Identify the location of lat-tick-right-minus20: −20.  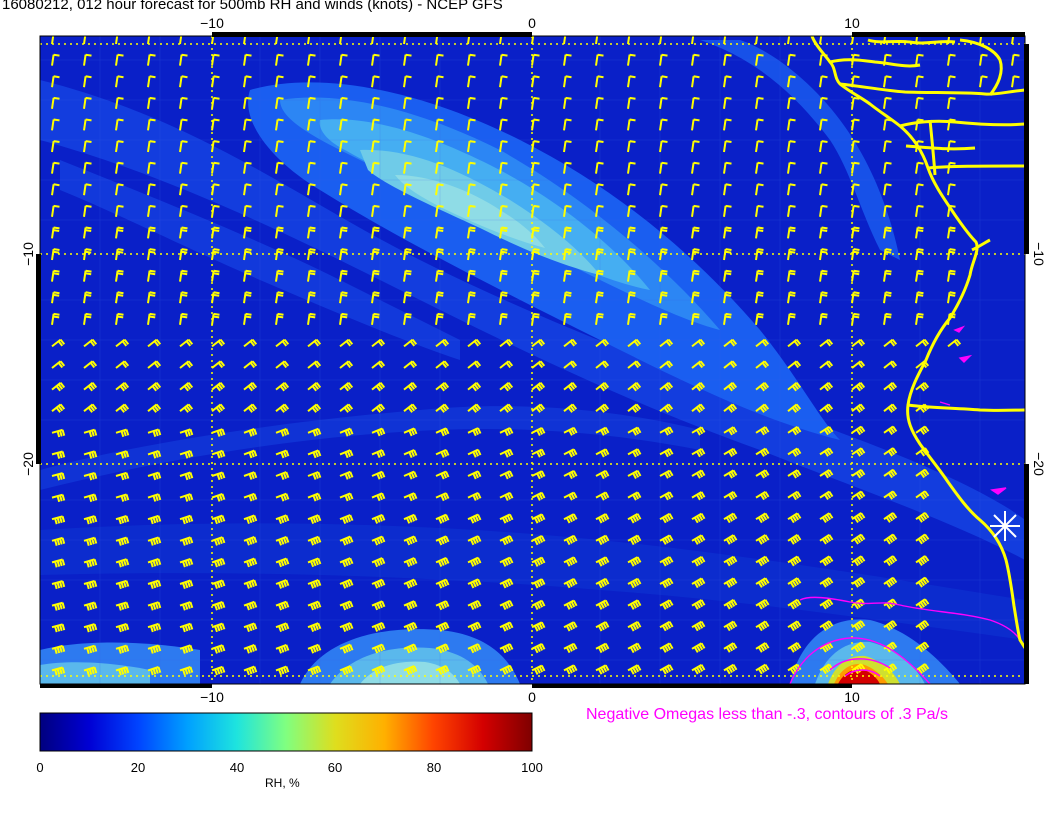
(1039, 464).